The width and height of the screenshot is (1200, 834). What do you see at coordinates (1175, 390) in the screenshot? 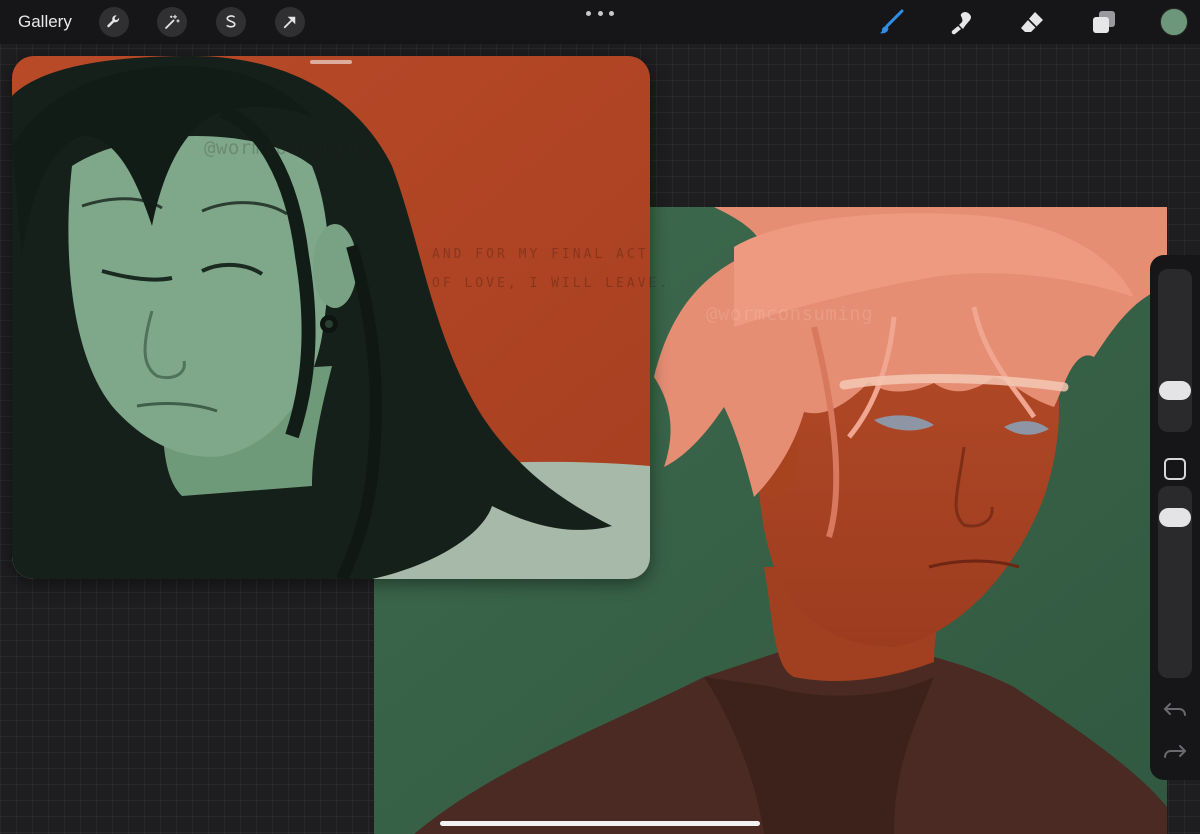
I see `brush-size-thumb` at bounding box center [1175, 390].